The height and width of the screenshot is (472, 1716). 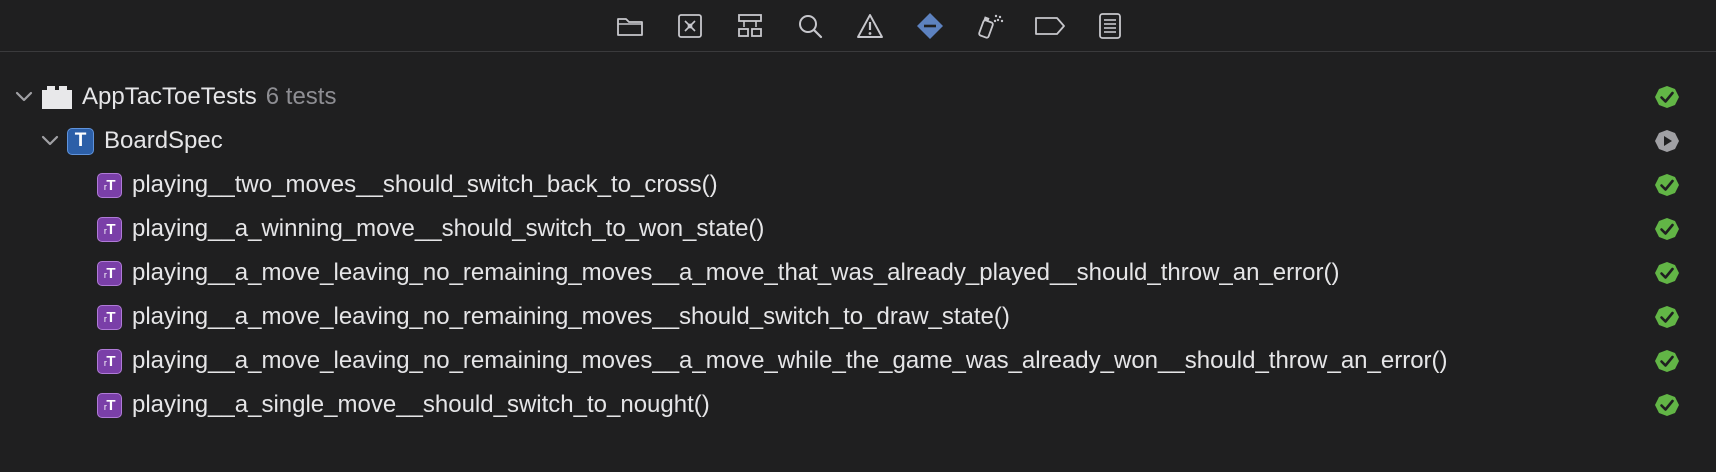 I want to click on test-navigator-icon, so click(x=930, y=26).